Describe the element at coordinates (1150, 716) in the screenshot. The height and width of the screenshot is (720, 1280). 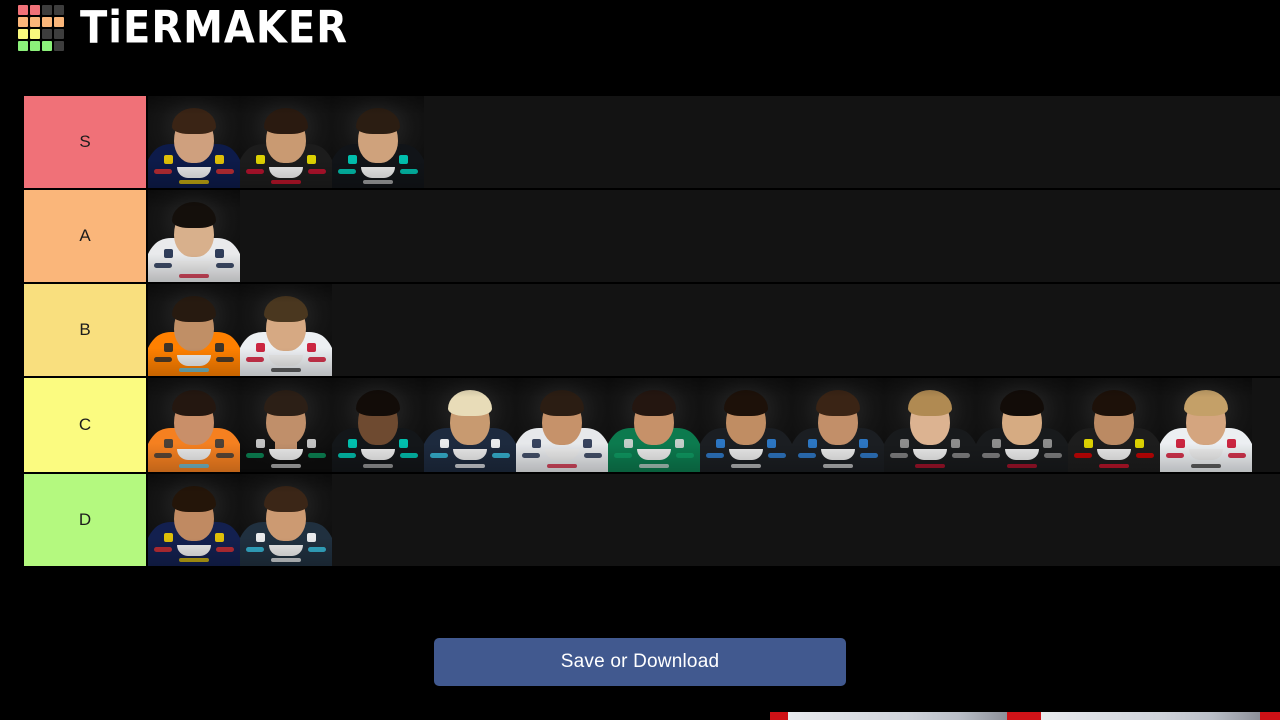
I see `banner-body-right` at that location.